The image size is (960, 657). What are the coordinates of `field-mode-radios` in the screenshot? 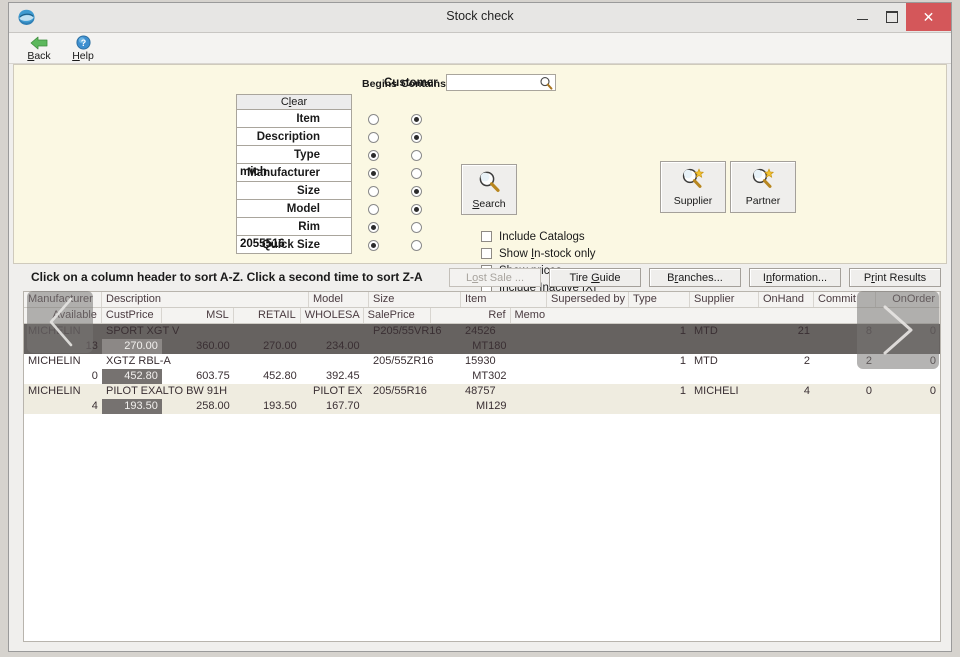 It's located at (395, 209).